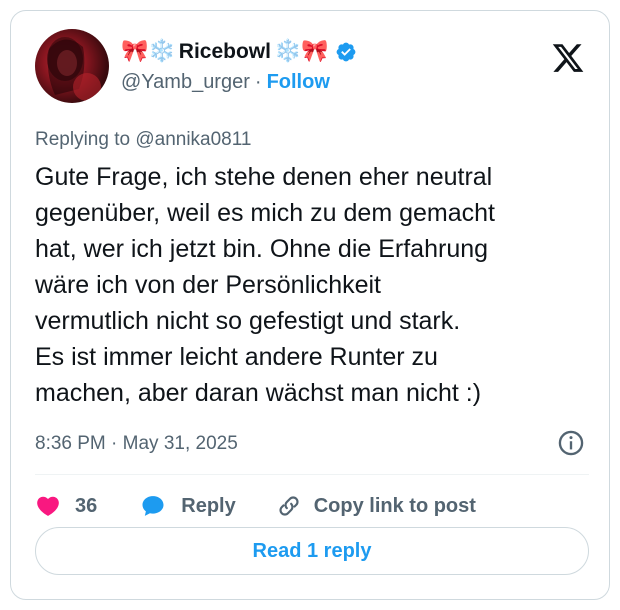 The width and height of the screenshot is (620, 610). Describe the element at coordinates (83, 139) in the screenshot. I see `replying-to-label: Replying to` at that location.